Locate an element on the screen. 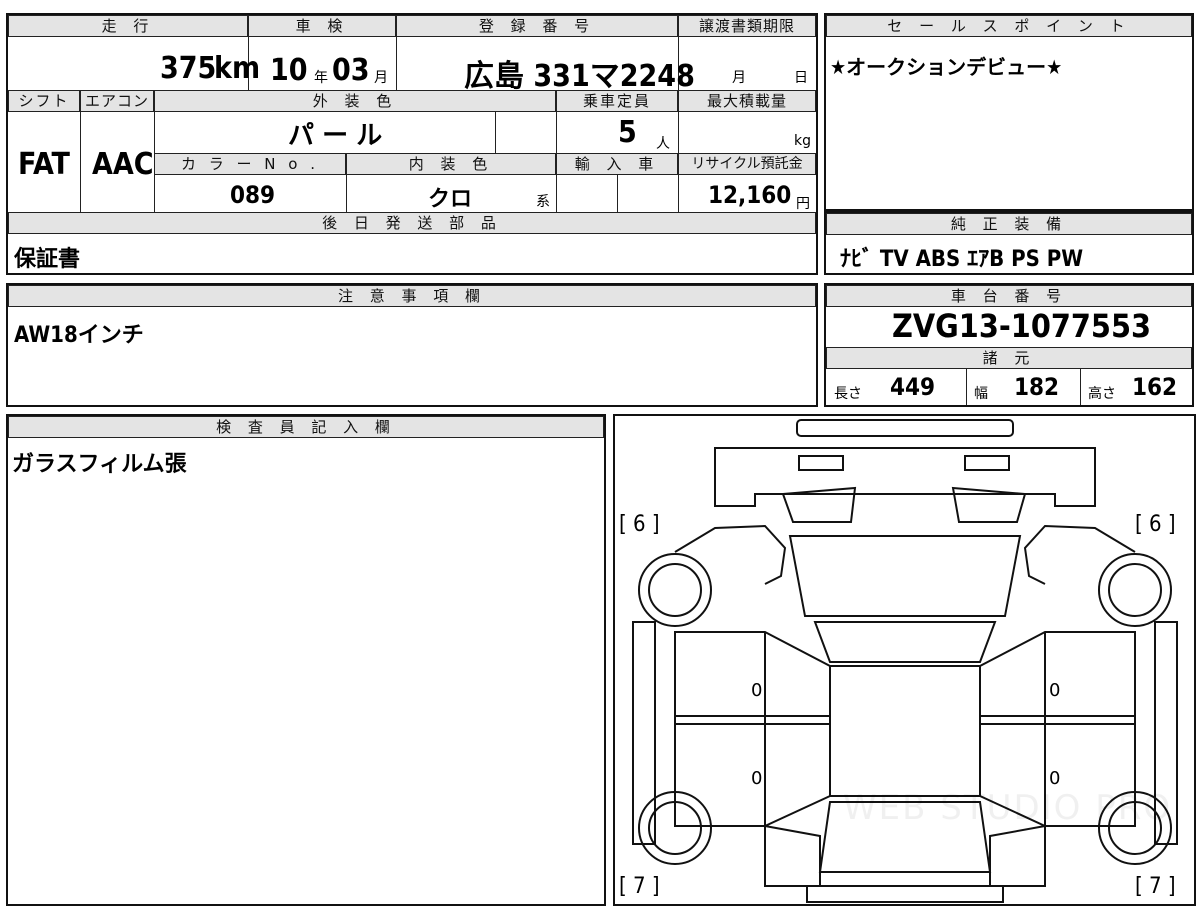 Image resolution: width=1200 pixels, height=906 pixels. import-car-header: 輸 入 車 is located at coordinates (617, 164).